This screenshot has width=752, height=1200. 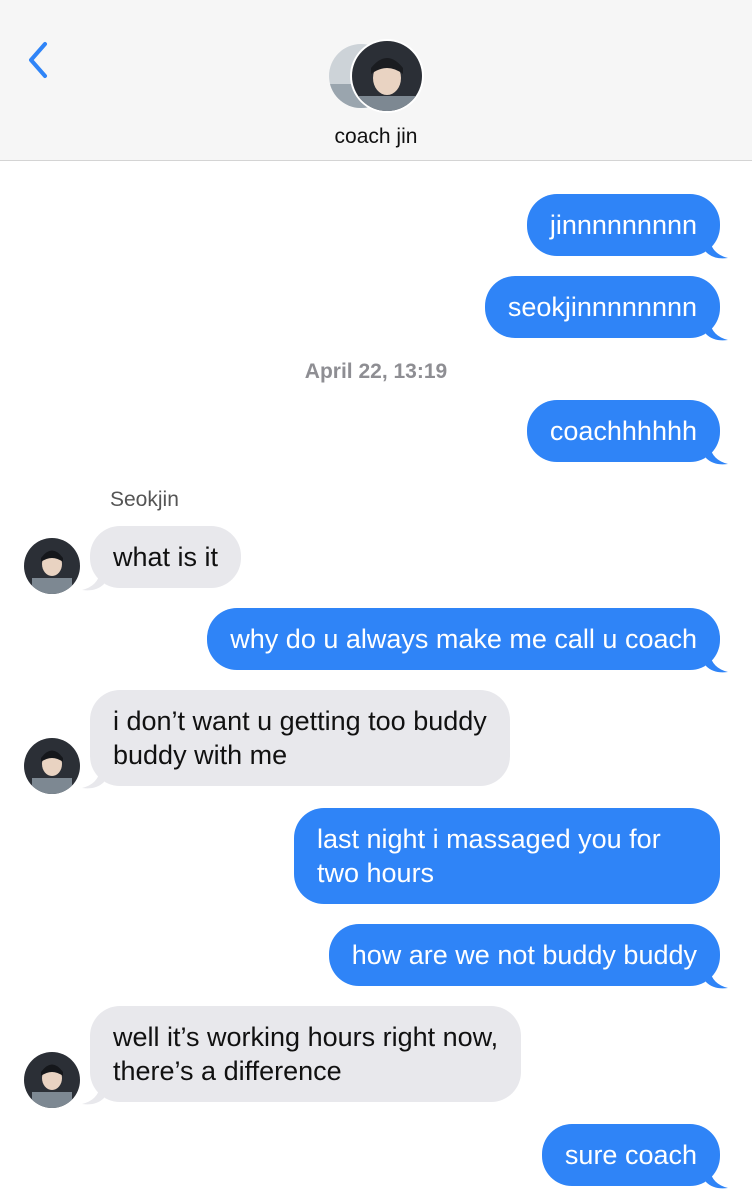 I want to click on message-text: sure coach, so click(x=630, y=1155).